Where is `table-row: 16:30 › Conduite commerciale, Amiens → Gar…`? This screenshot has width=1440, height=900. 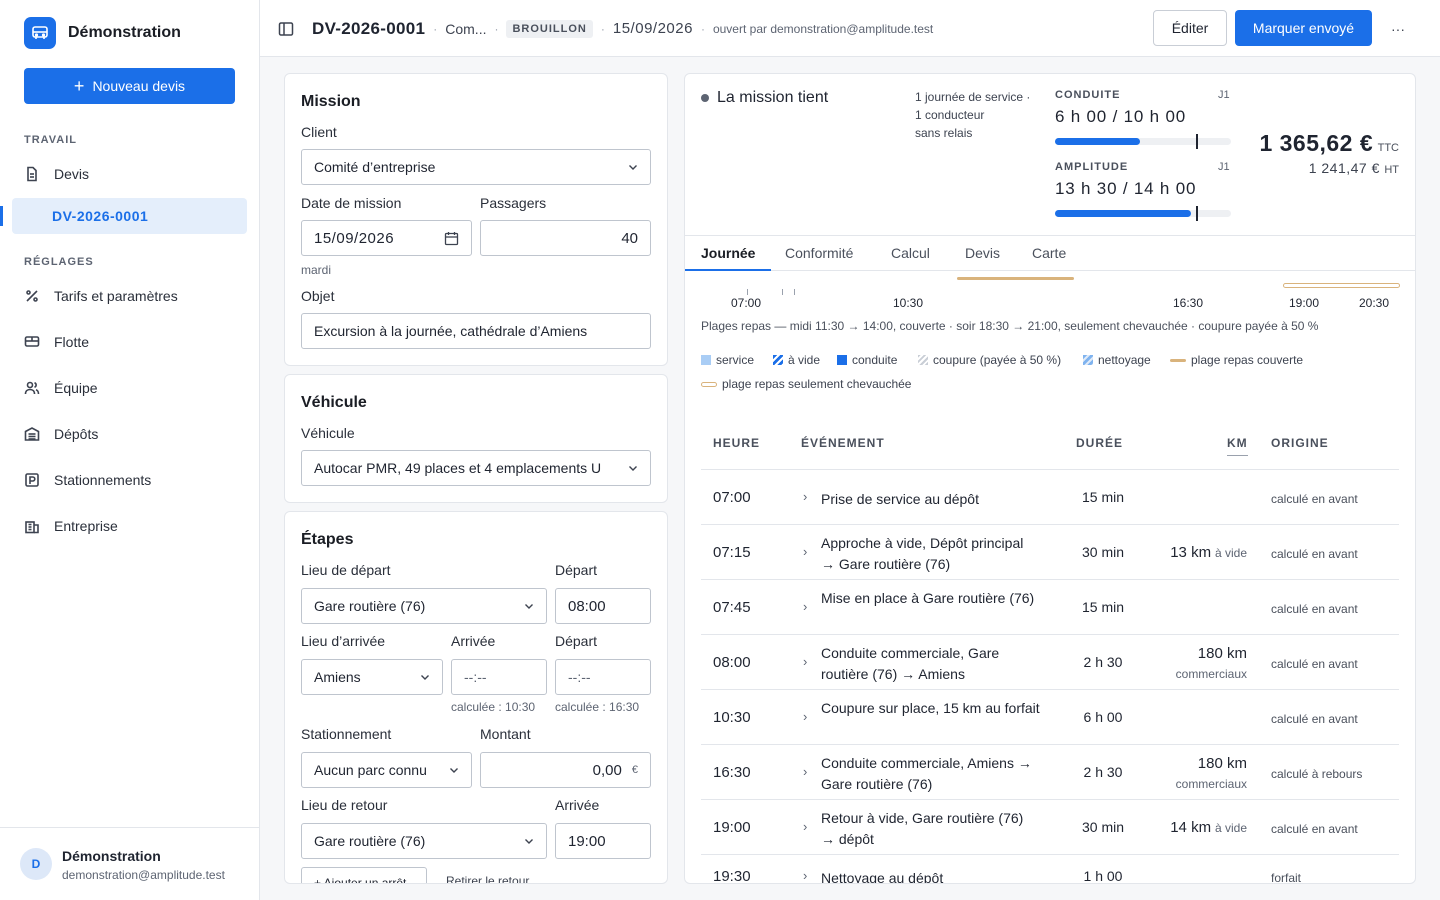 table-row: 16:30 › Conduite commerciale, Amiens → Gar… is located at coordinates (1050, 771).